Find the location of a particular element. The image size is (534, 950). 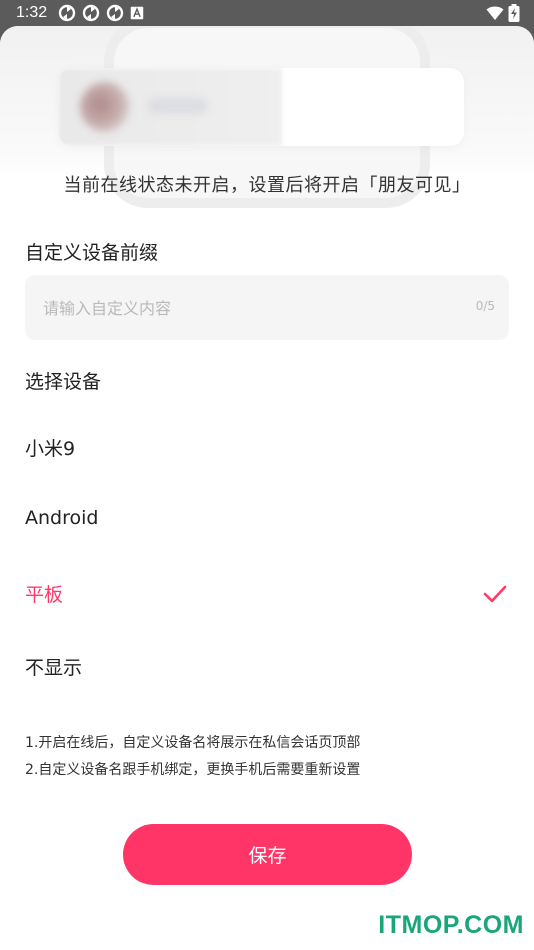

status-system-icons is located at coordinates (503, 13).